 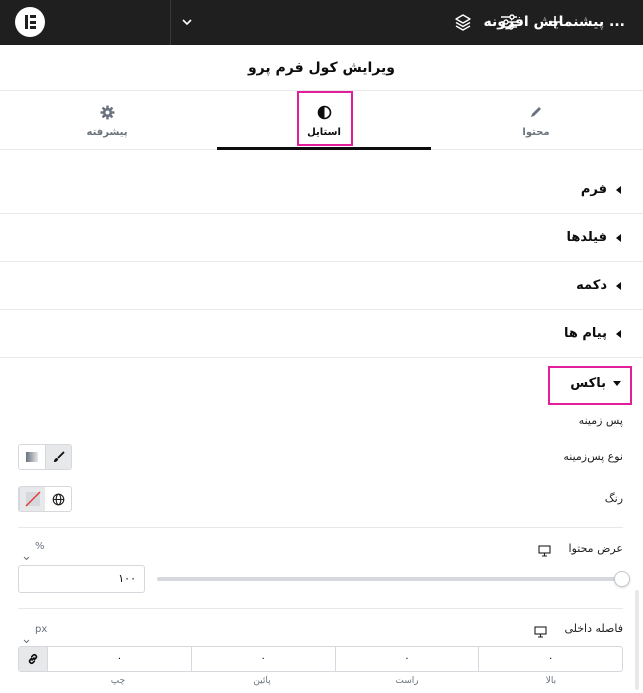 What do you see at coordinates (613, 498) in the screenshot?
I see `color-label: رنگ` at bounding box center [613, 498].